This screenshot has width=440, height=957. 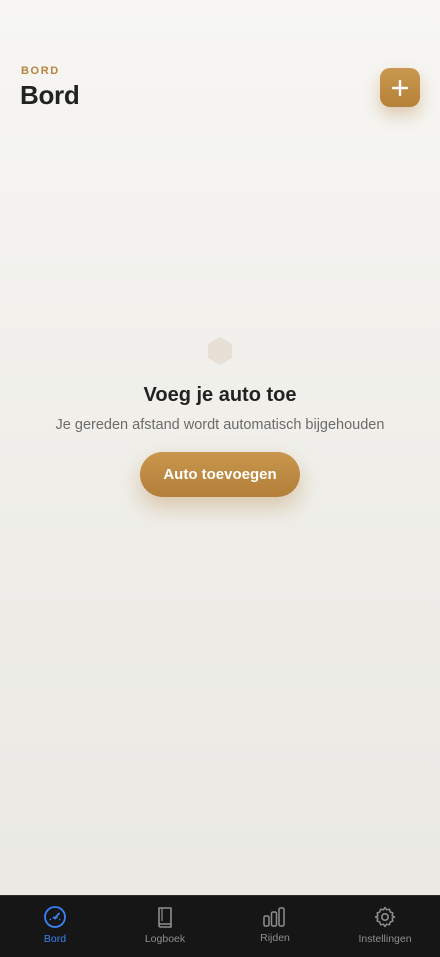 I want to click on tab-label: Instellingen, so click(x=385, y=939).